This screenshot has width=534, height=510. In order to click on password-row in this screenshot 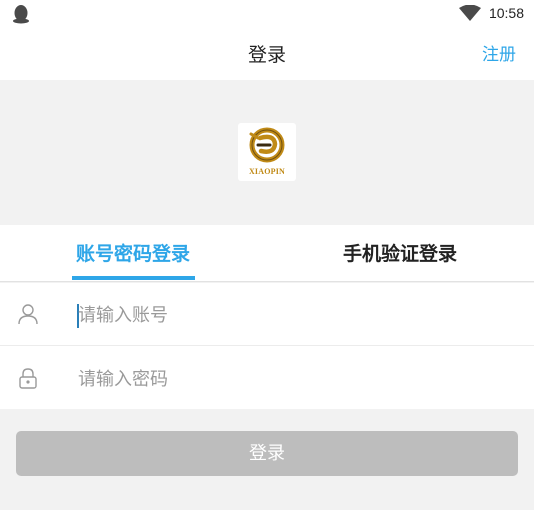, I will do `click(267, 378)`.